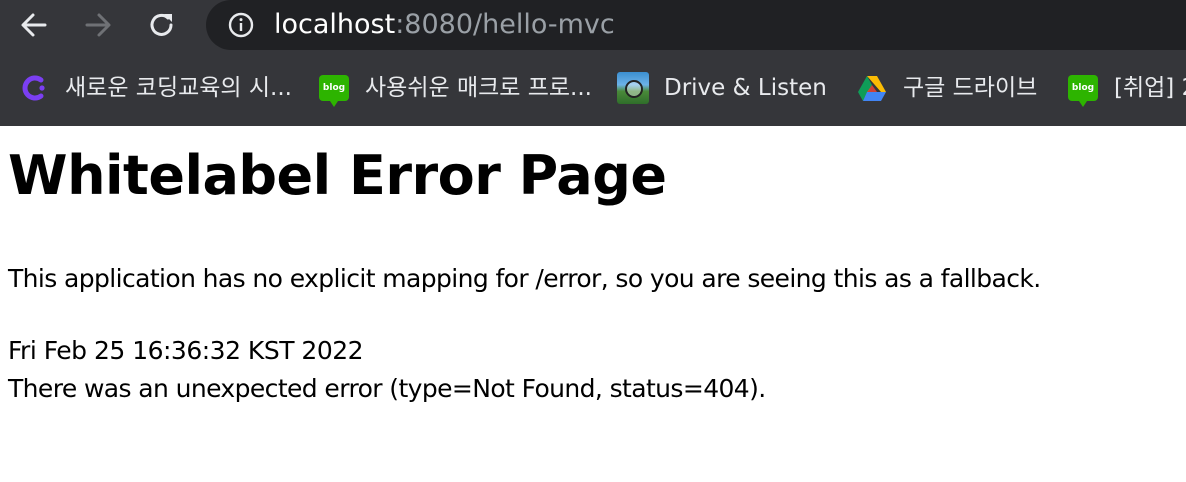 This screenshot has height=482, width=1186. I want to click on forward-button, so click(98, 25).